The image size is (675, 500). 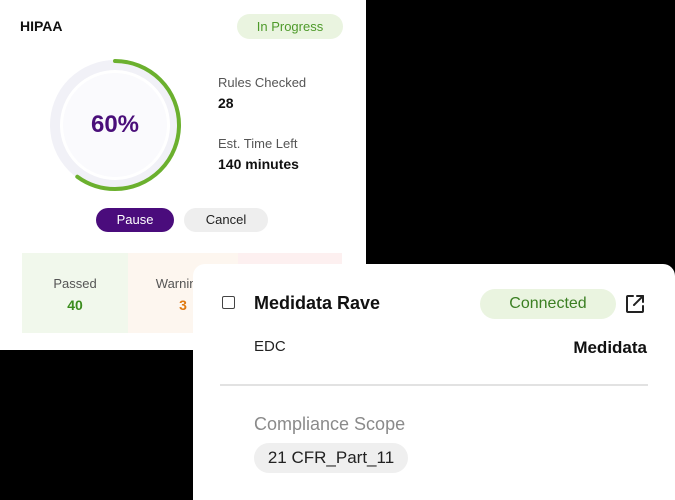 What do you see at coordinates (548, 304) in the screenshot?
I see `connection-status-badge: Connected` at bounding box center [548, 304].